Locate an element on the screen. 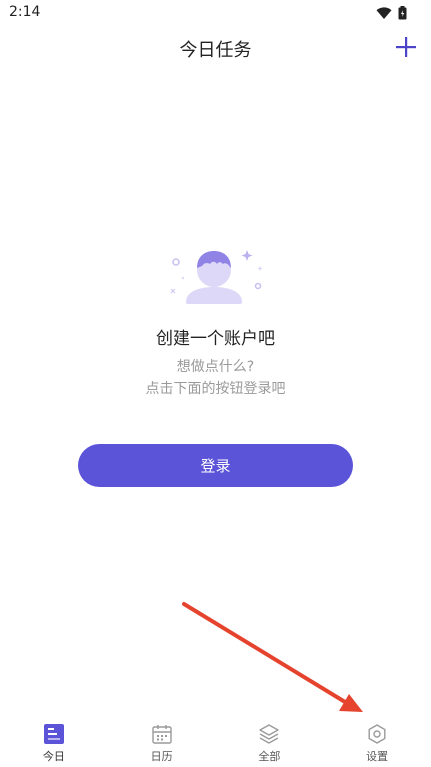 The width and height of the screenshot is (431, 767). nav-item-today: 今日 is located at coordinates (54, 742).